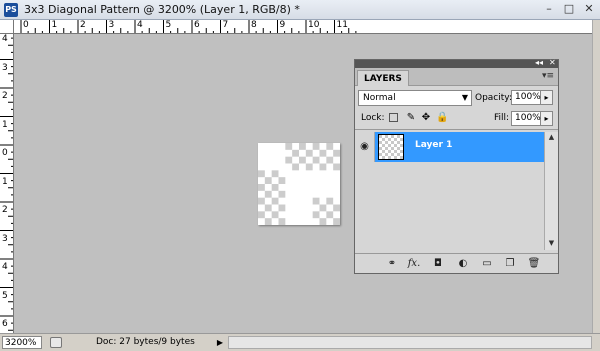 This screenshot has width=600, height=351. Describe the element at coordinates (456, 63) in the screenshot. I see `panel-header-strip: ◂◂ ✕` at that location.